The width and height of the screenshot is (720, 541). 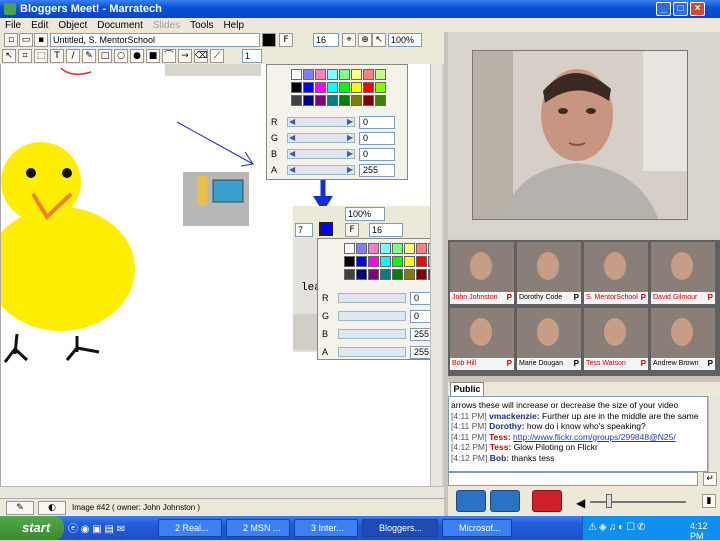 What do you see at coordinates (252, 56) in the screenshot?
I see `line-width-field: 1` at bounding box center [252, 56].